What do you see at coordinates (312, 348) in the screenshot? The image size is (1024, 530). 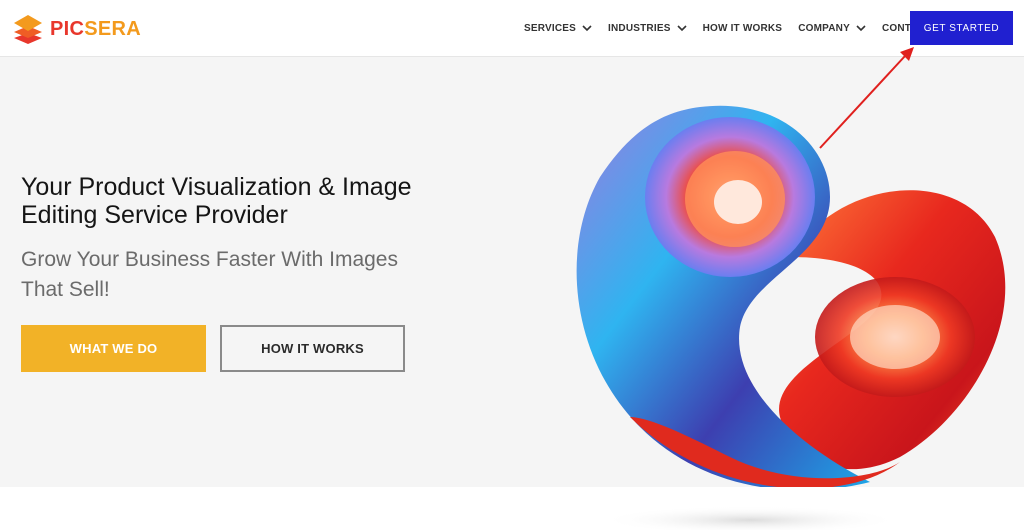 I see `how-it-works-button: HOW IT WORKS` at bounding box center [312, 348].